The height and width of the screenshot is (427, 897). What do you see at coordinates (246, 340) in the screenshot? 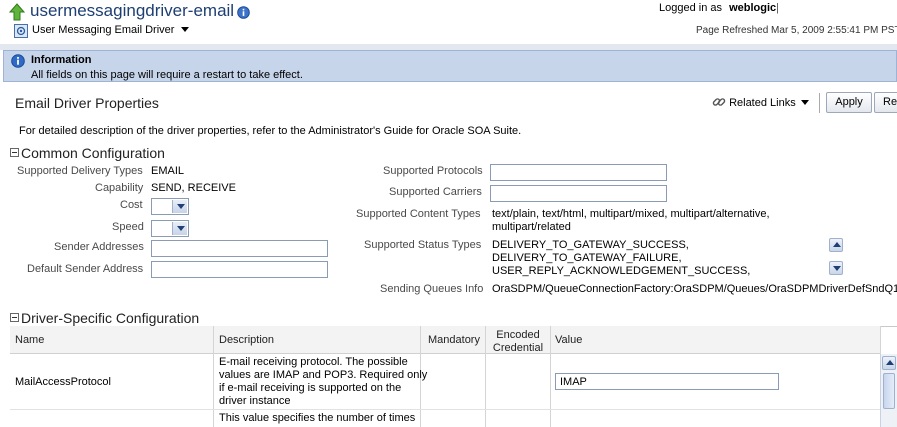
I see `column-header-description: Description` at bounding box center [246, 340].